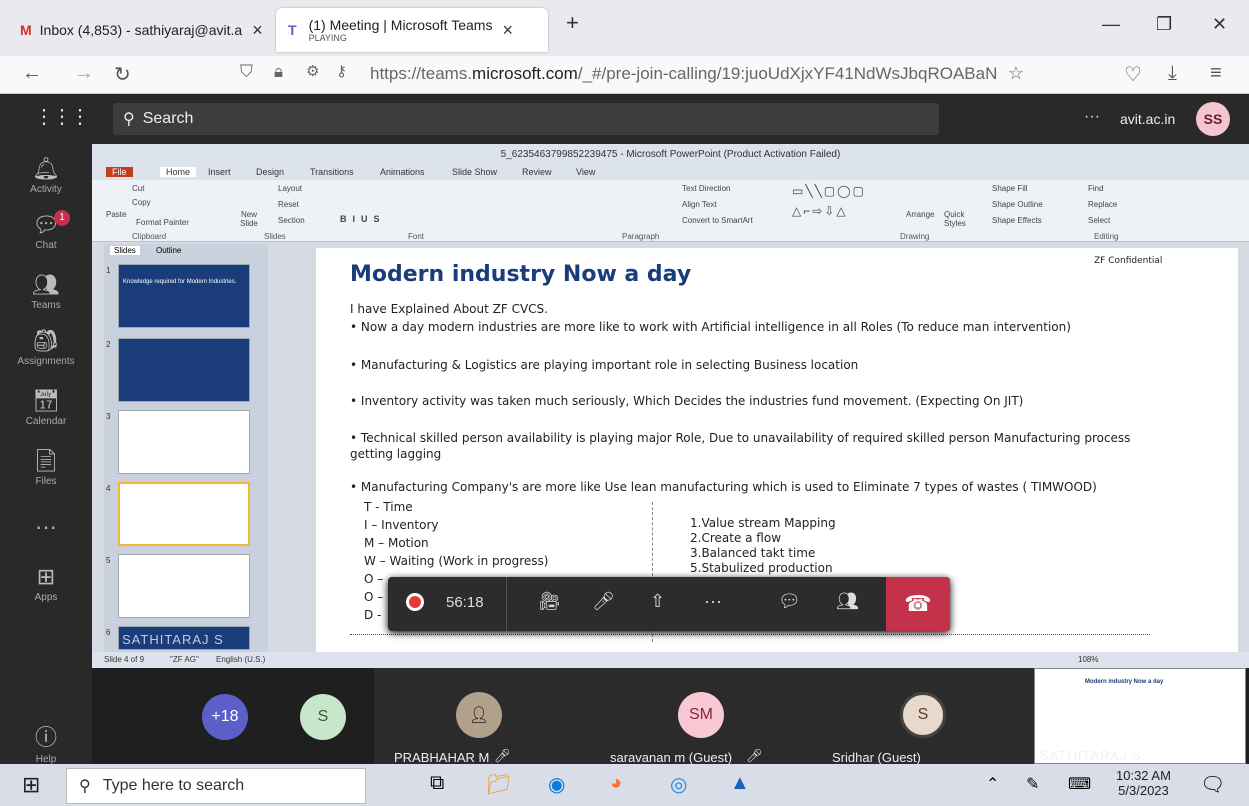  What do you see at coordinates (474, 172) in the screenshot?
I see `ribbon-tab-slideshow: Slide Show` at bounding box center [474, 172].